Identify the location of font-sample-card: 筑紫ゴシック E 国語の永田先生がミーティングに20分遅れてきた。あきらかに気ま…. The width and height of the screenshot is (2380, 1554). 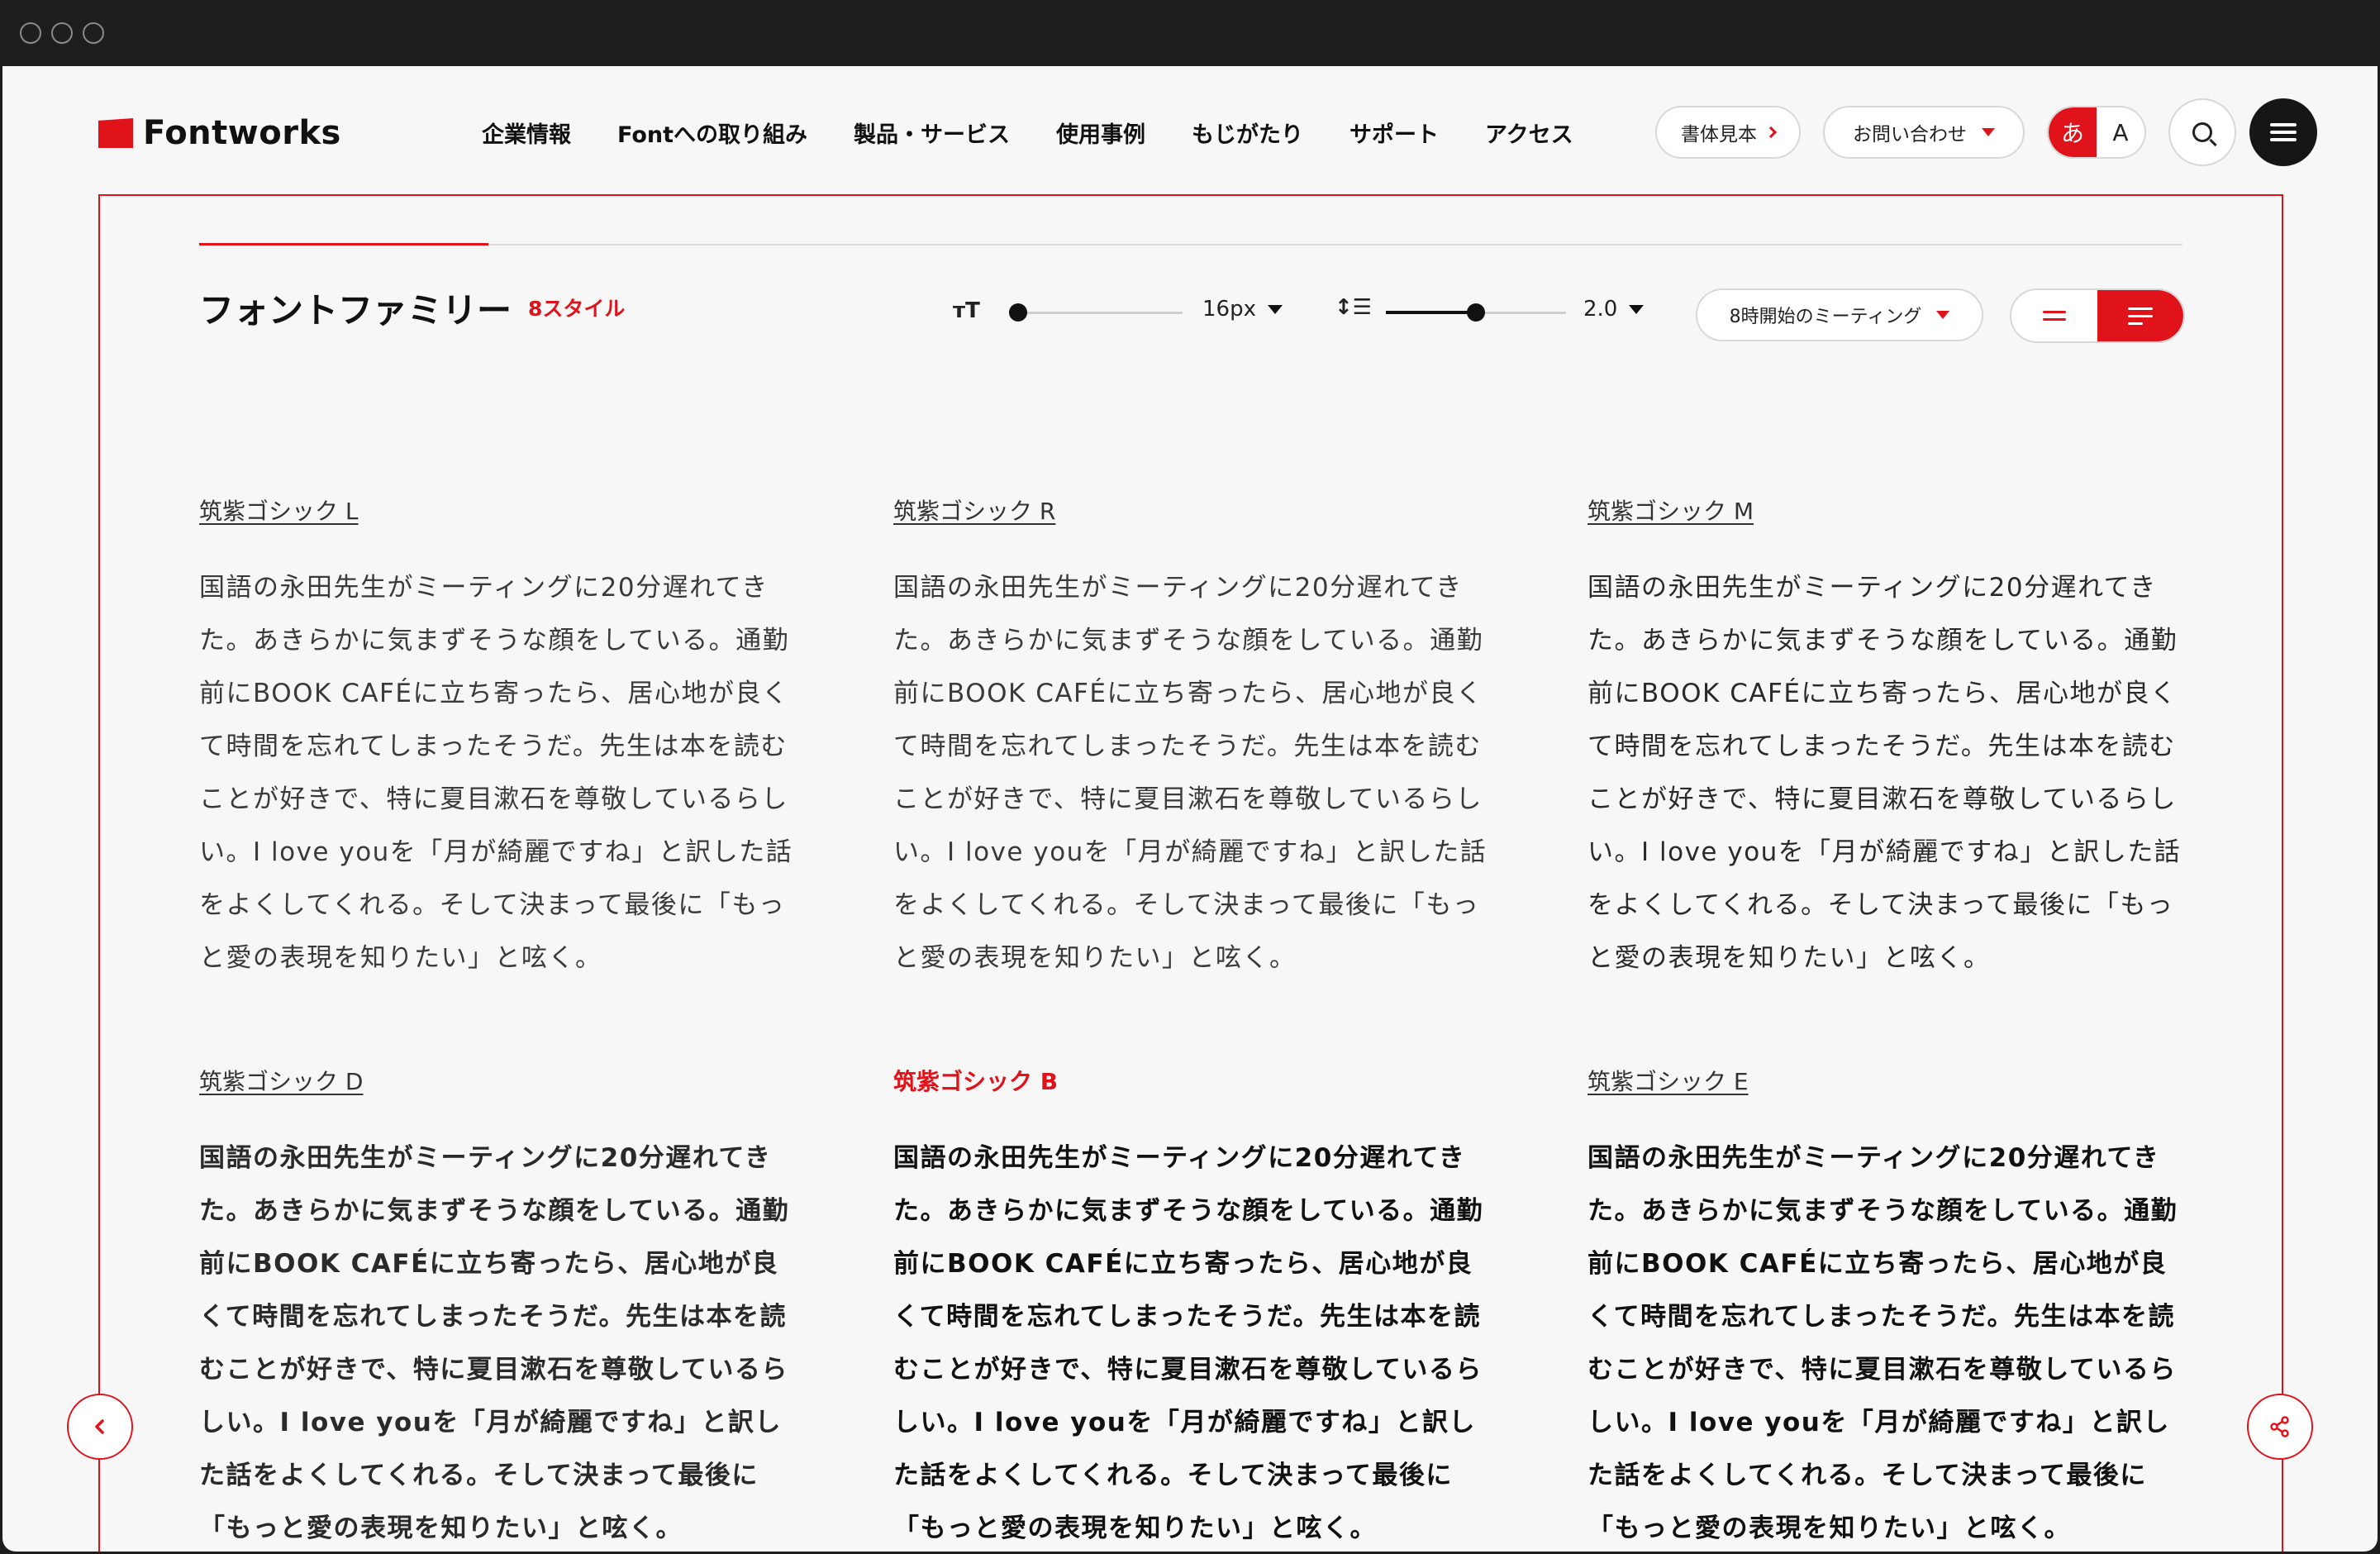
(1893, 1308).